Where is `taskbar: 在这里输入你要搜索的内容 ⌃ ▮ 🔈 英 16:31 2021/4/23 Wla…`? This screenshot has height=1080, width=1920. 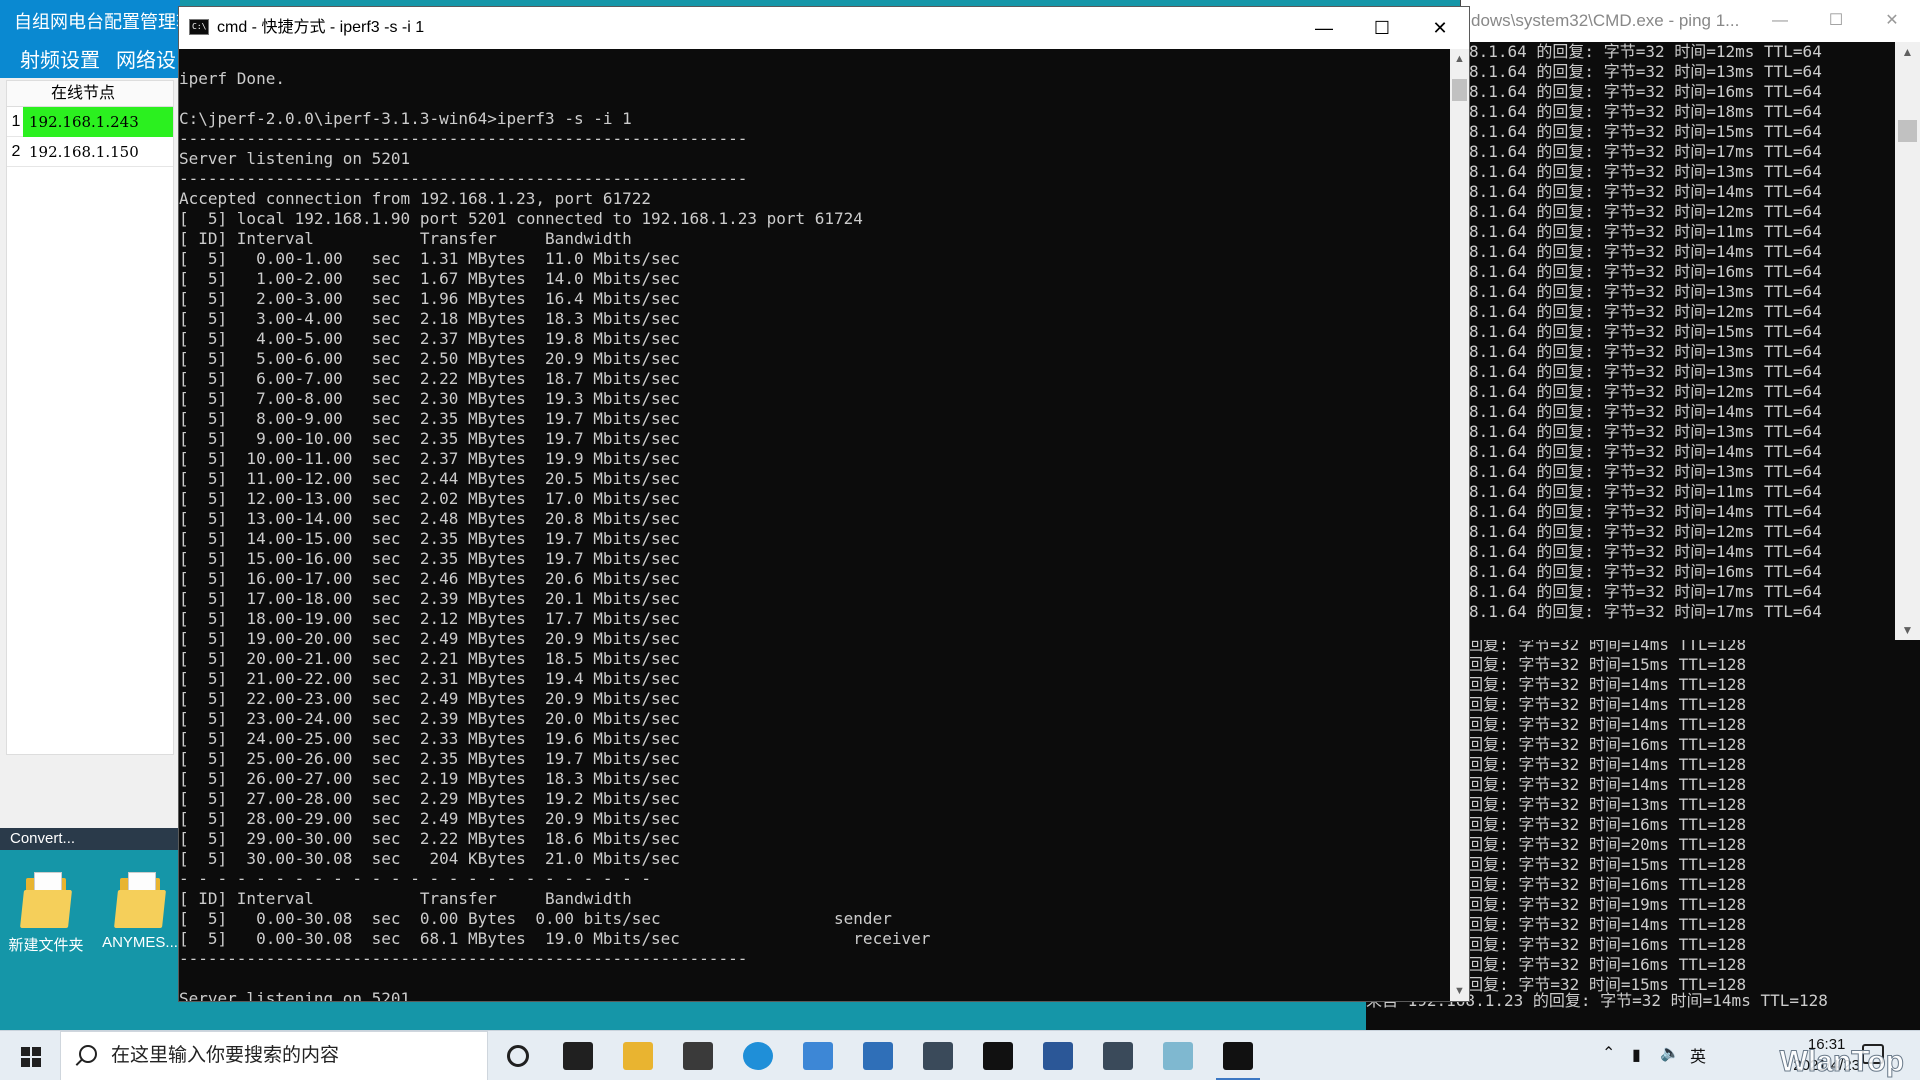
taskbar: 在这里输入你要搜索的内容 ⌃ ▮ 🔈 英 16:31 2021/4/23 Wla… is located at coordinates (960, 1055).